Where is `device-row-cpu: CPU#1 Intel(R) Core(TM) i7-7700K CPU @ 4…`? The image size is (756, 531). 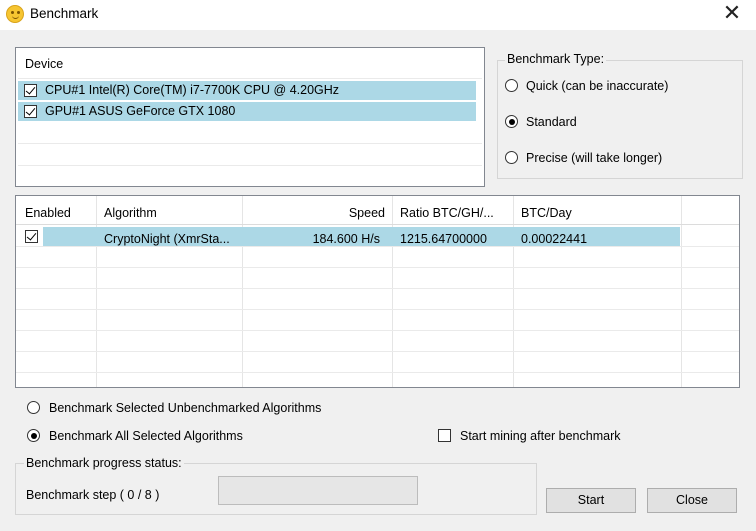
device-row-cpu: CPU#1 Intel(R) Core(TM) i7-7700K CPU @ 4… is located at coordinates (247, 90).